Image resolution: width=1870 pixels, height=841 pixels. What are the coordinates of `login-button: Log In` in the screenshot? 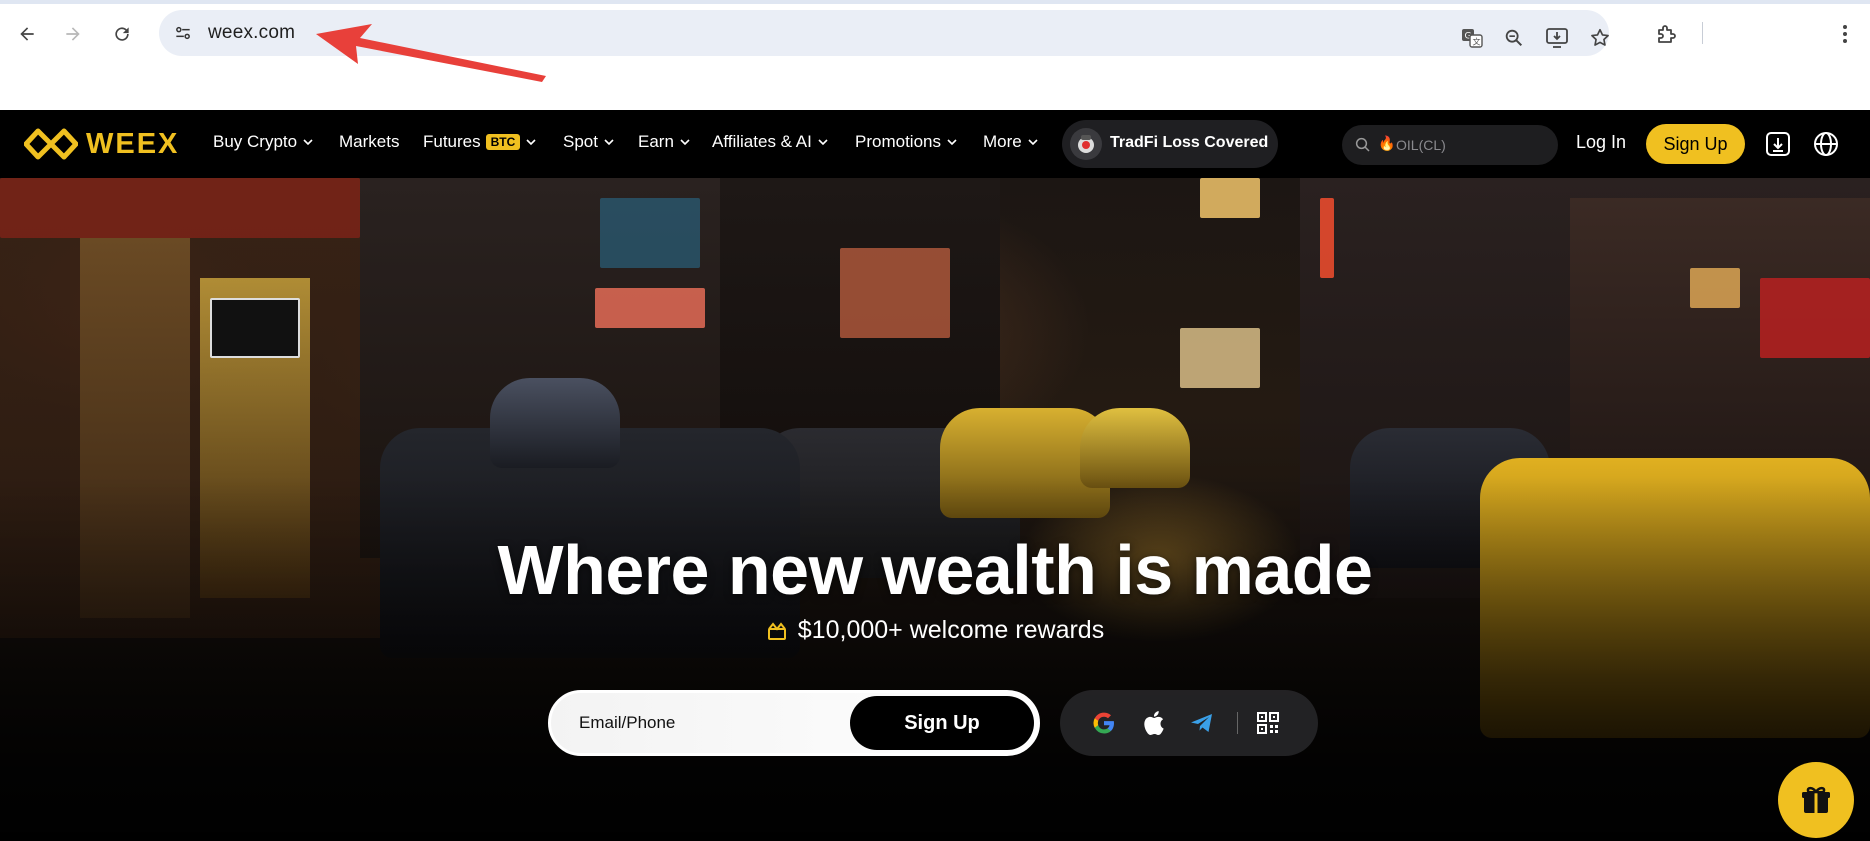 It's located at (1601, 142).